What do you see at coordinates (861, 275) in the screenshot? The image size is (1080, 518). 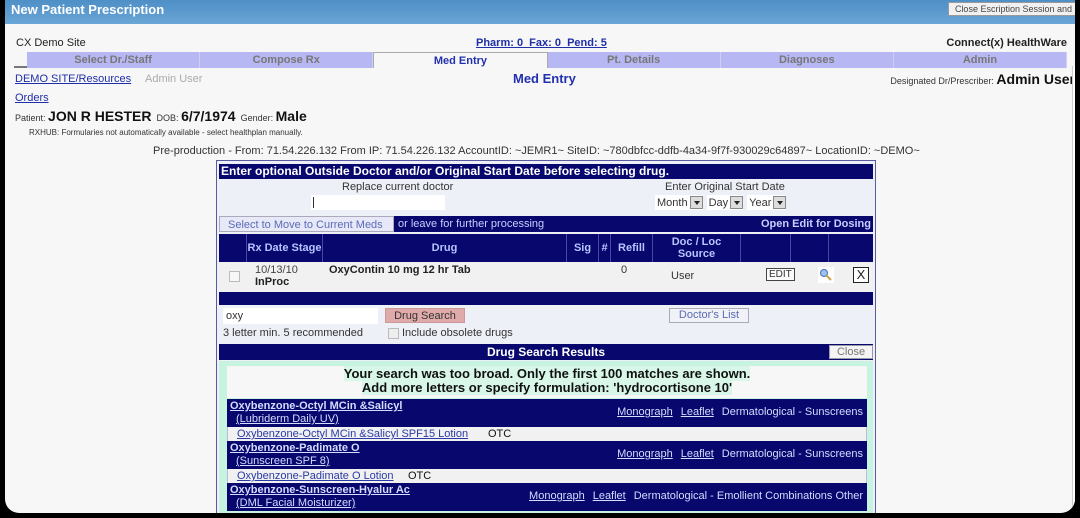 I see `delete-button: X` at bounding box center [861, 275].